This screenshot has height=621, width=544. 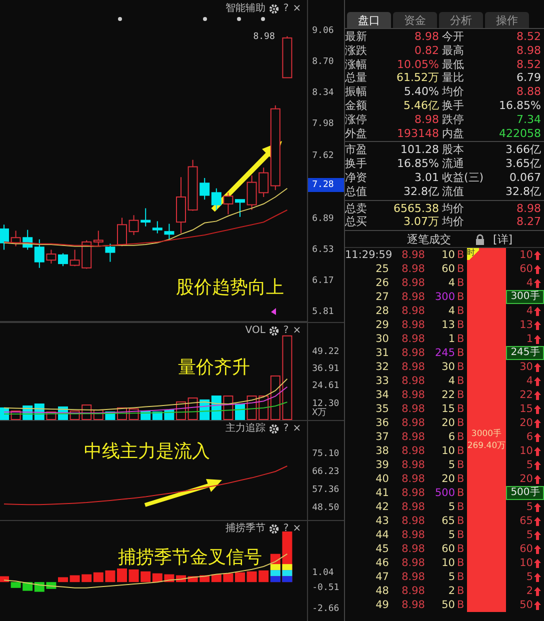 What do you see at coordinates (356, 222) in the screenshot?
I see `quote-label: 总买` at bounding box center [356, 222].